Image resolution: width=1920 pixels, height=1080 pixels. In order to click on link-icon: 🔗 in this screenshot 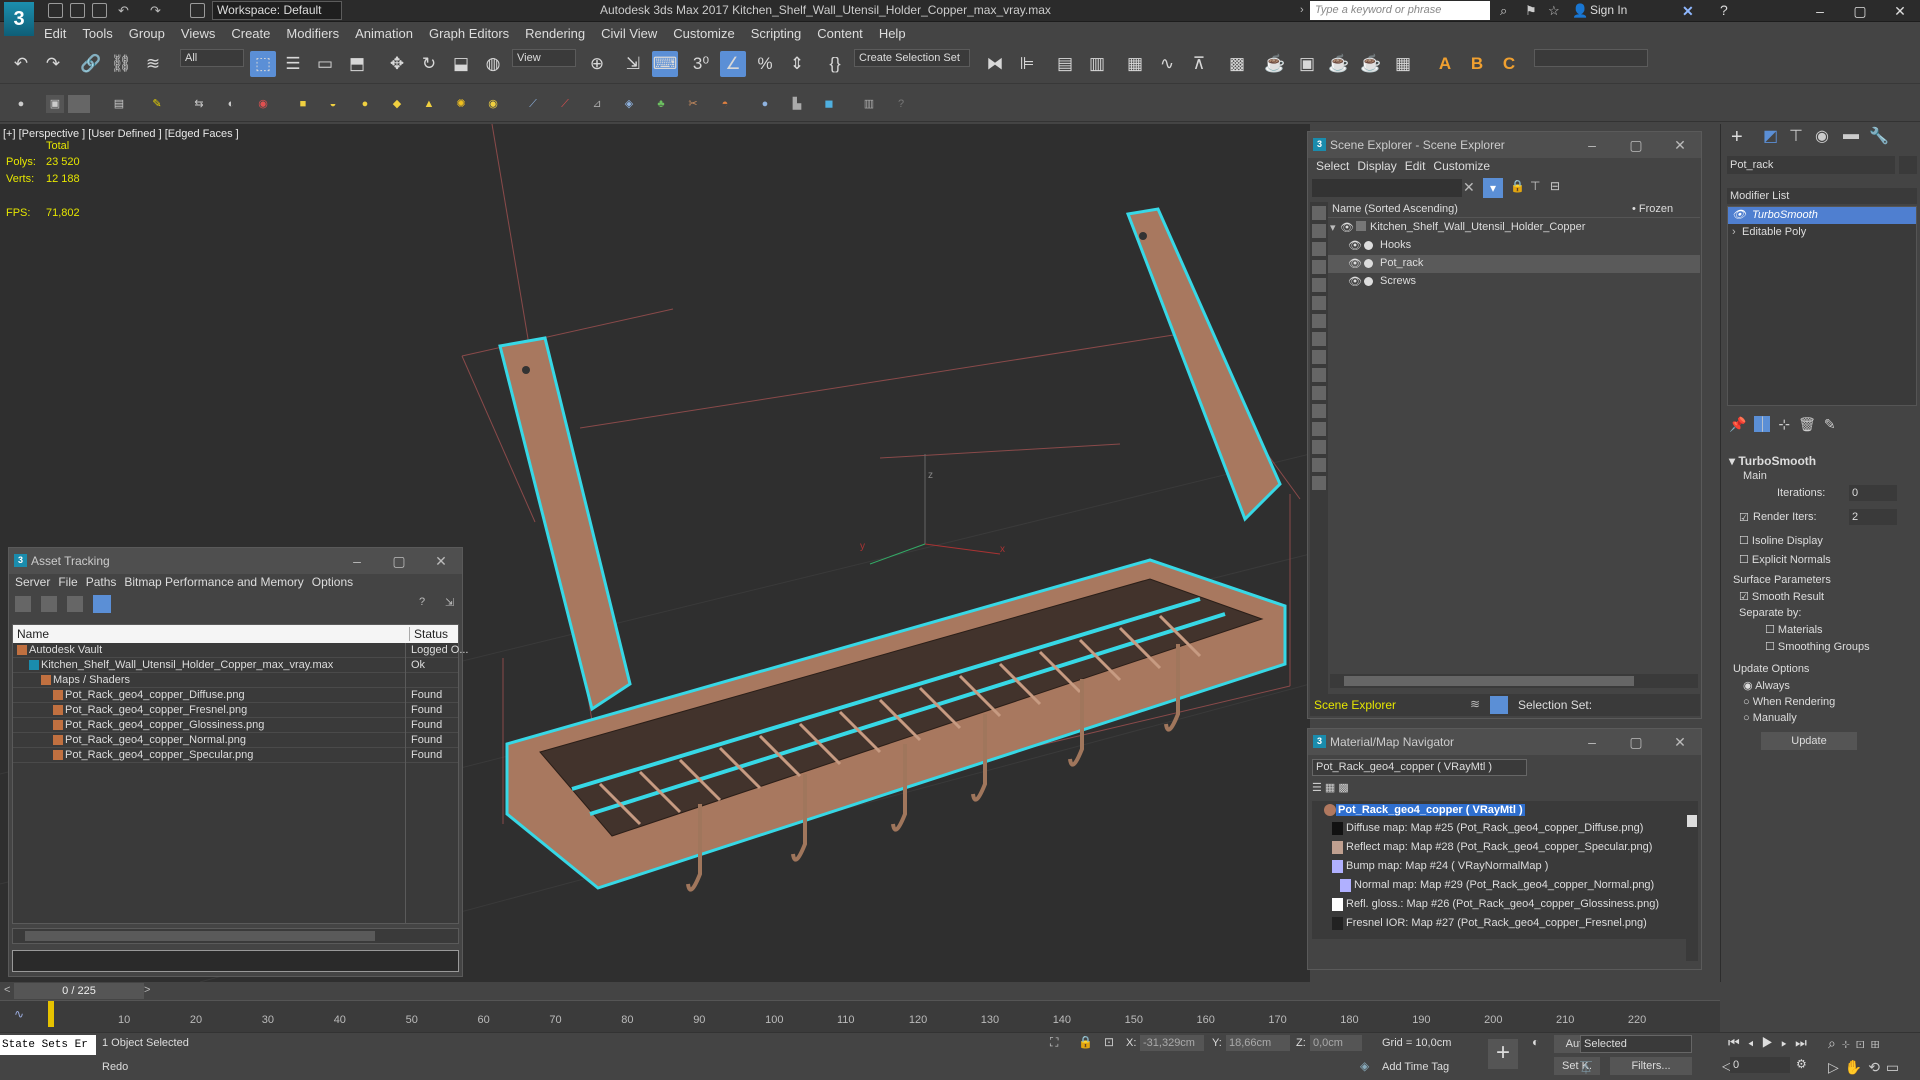, I will do `click(91, 64)`.